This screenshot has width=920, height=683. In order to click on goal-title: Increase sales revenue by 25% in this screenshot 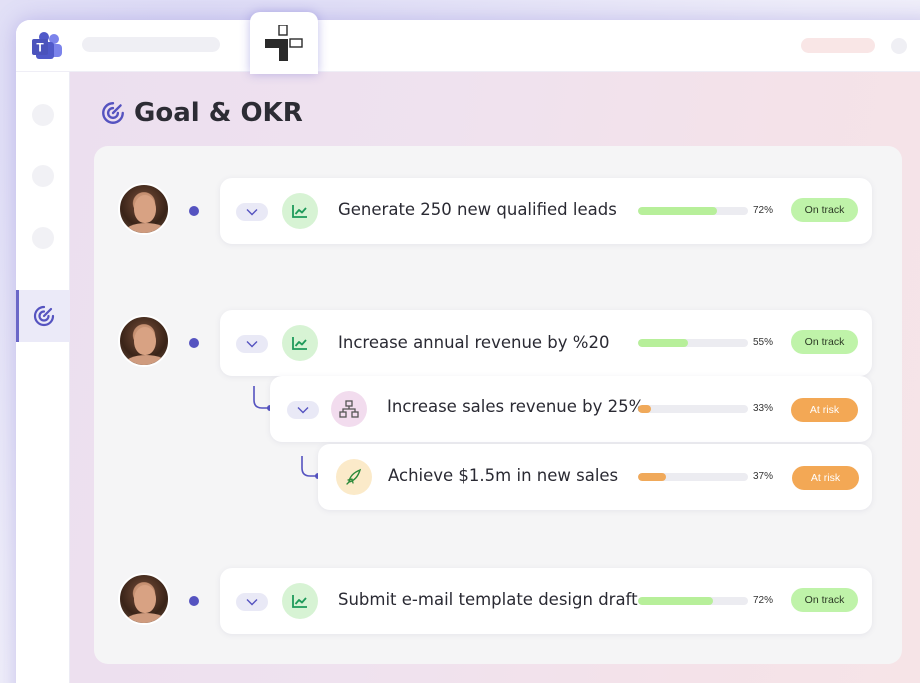, I will do `click(516, 406)`.